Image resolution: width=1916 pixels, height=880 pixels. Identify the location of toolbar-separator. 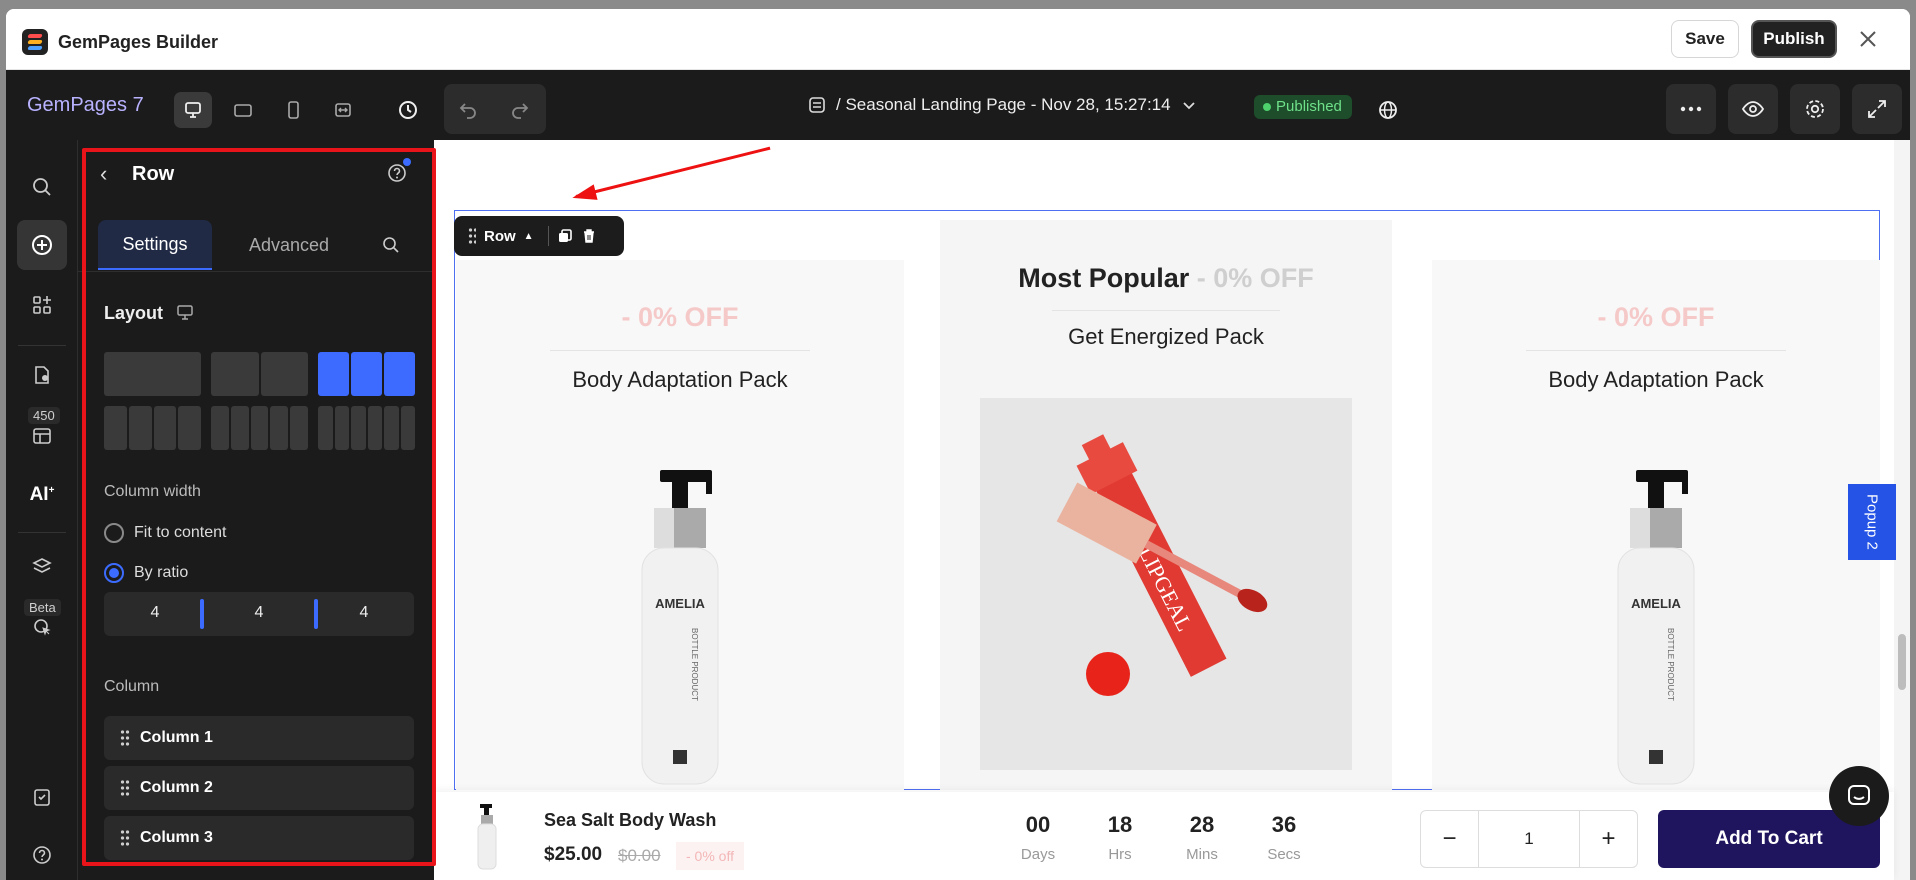
(548, 236).